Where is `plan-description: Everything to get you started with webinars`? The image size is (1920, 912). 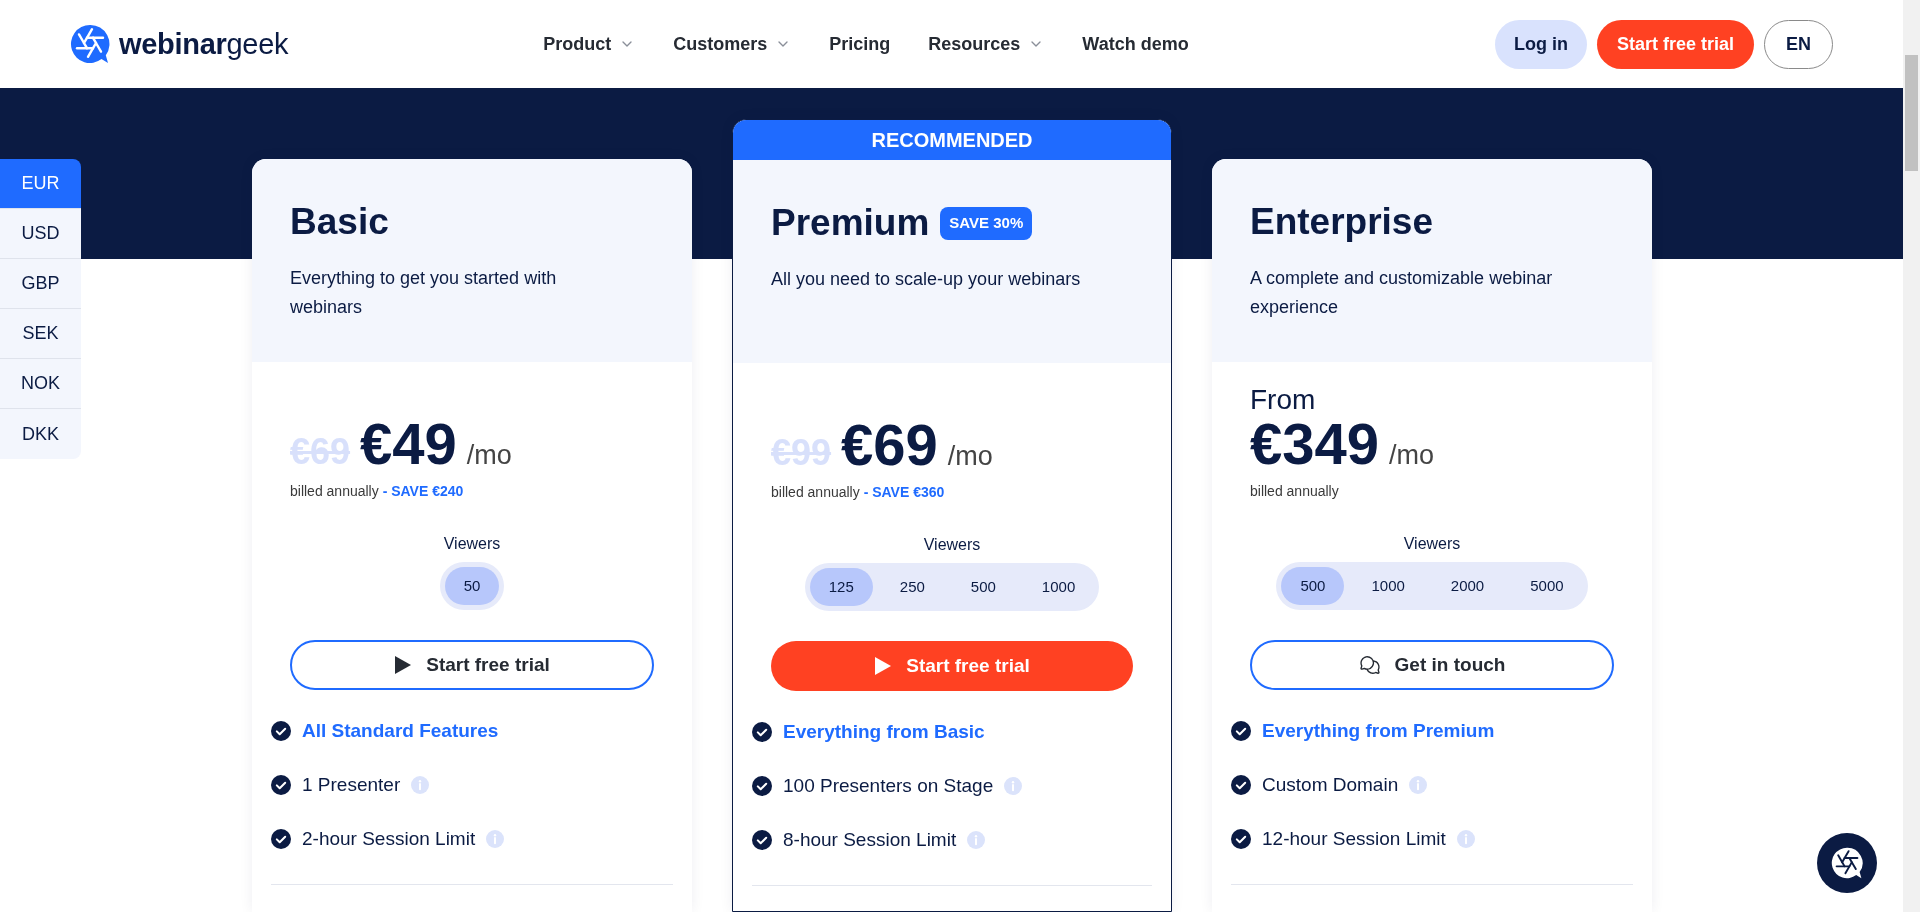
plan-description: Everything to get you started with webinars is located at coordinates (424, 293).